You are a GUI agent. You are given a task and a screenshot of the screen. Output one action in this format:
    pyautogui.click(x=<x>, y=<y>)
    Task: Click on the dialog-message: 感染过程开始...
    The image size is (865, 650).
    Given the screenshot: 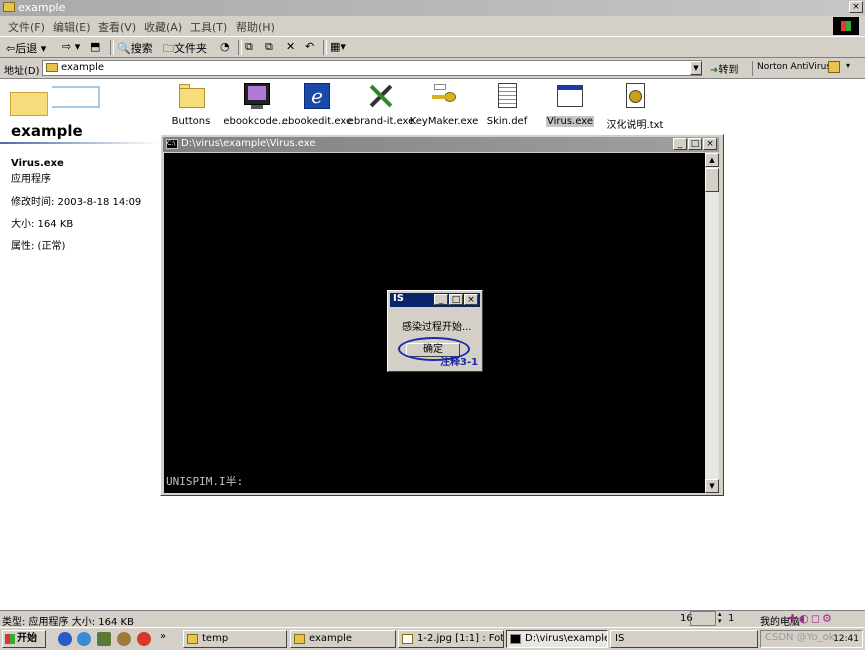 What is the action you would take?
    pyautogui.click(x=437, y=327)
    